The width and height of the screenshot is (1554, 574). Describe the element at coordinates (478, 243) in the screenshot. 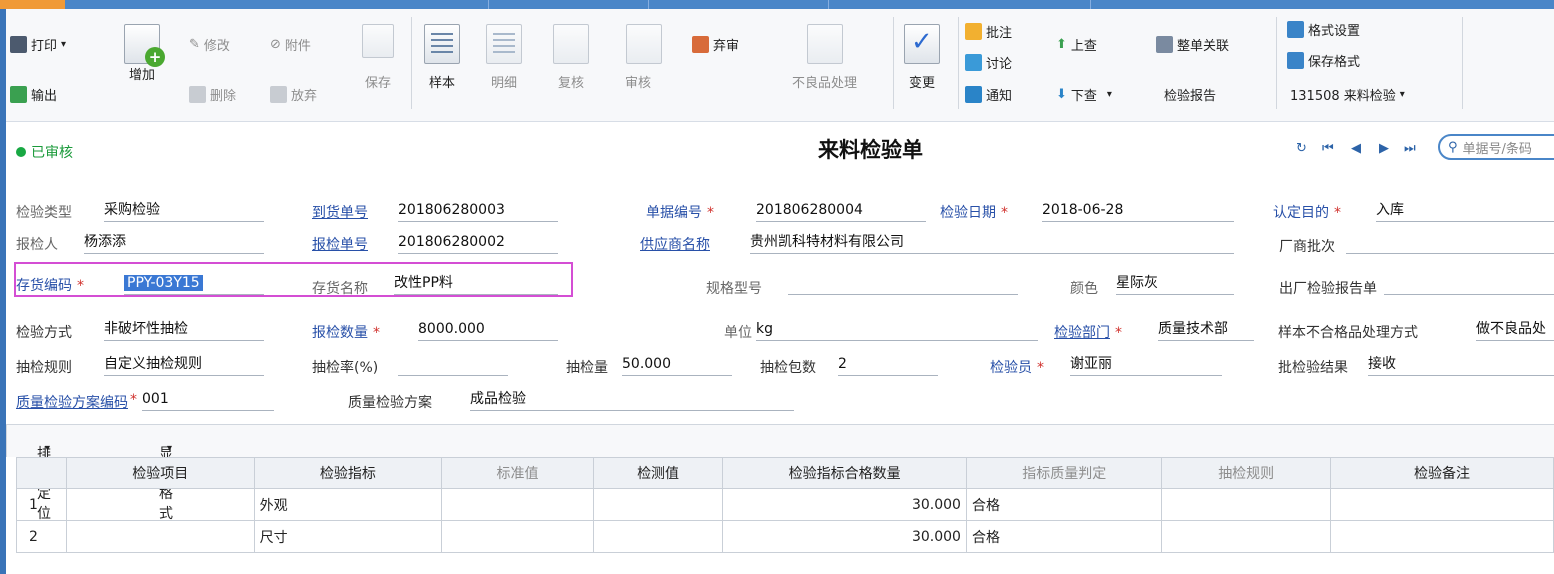

I see `report-no-field: 201806280002` at that location.